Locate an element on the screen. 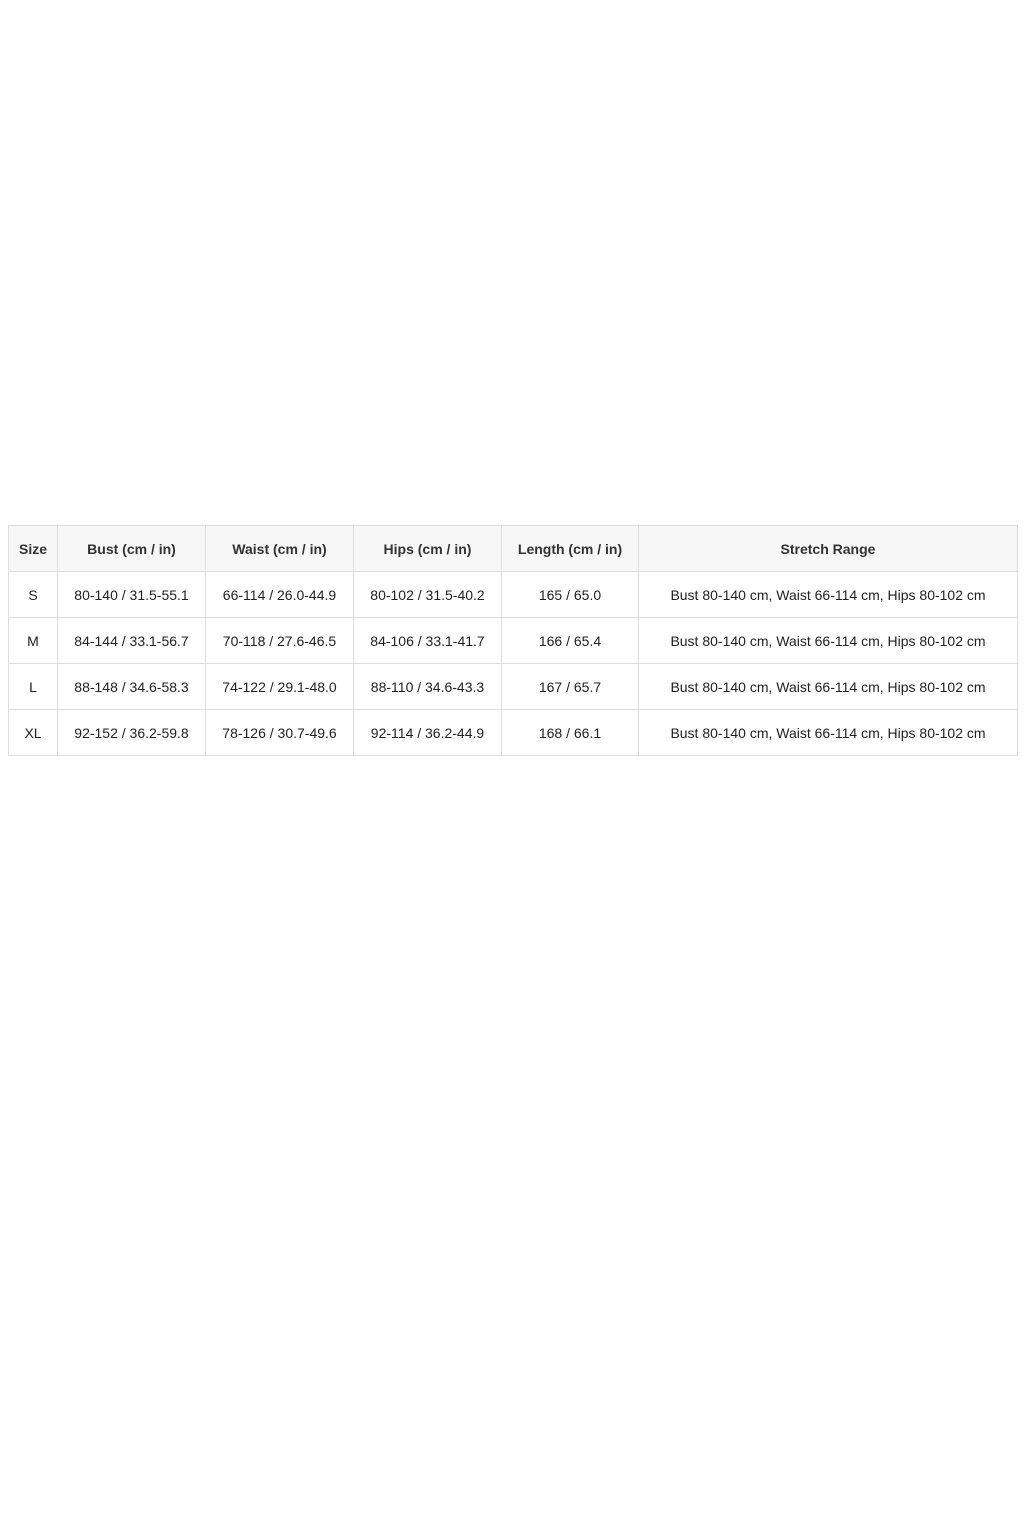 The width and height of the screenshot is (1024, 1536). cell-waist: 70-118 / 27.6-46.5 is located at coordinates (279, 640).